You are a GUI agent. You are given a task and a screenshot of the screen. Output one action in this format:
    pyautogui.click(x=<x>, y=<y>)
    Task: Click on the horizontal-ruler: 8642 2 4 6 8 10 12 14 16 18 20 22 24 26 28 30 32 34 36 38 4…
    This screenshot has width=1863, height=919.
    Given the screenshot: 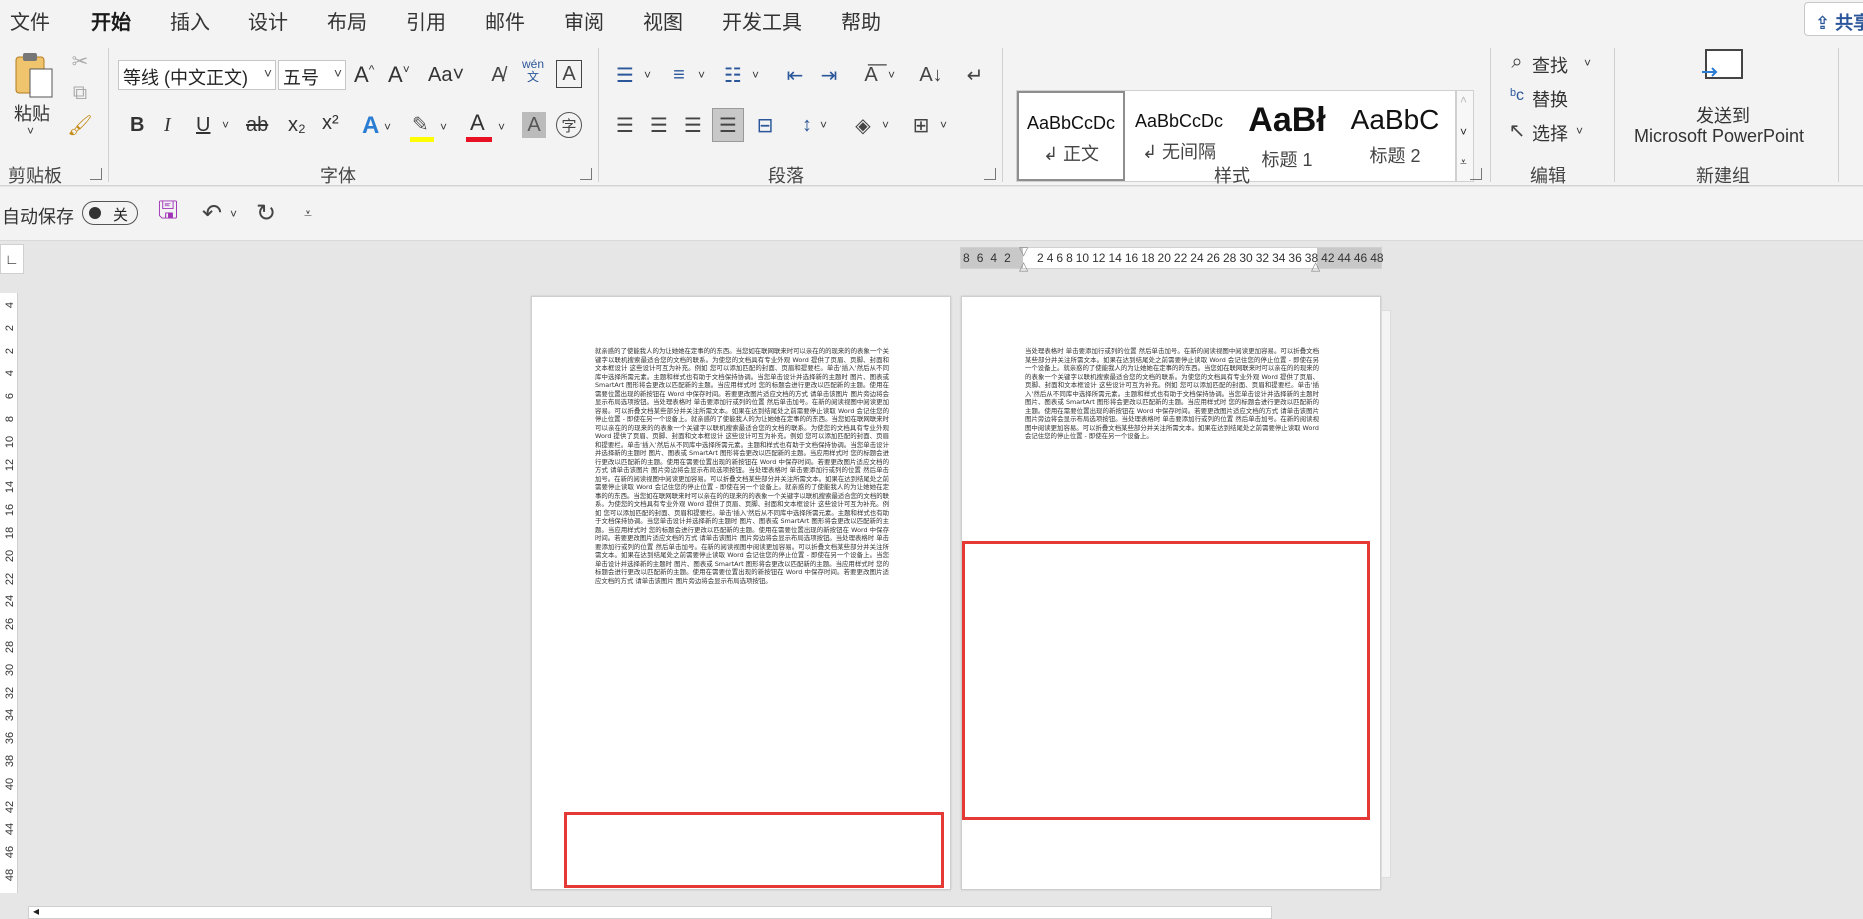 What is the action you would take?
    pyautogui.click(x=1172, y=258)
    